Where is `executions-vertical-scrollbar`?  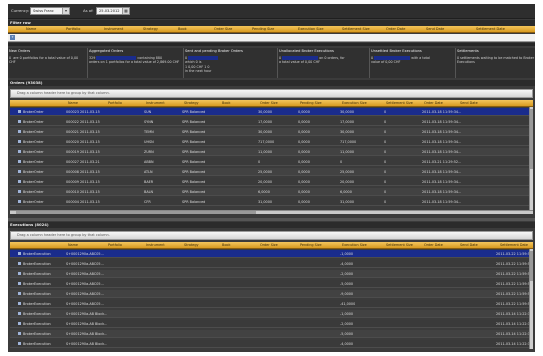 executions-vertical-scrollbar is located at coordinates (531, 299).